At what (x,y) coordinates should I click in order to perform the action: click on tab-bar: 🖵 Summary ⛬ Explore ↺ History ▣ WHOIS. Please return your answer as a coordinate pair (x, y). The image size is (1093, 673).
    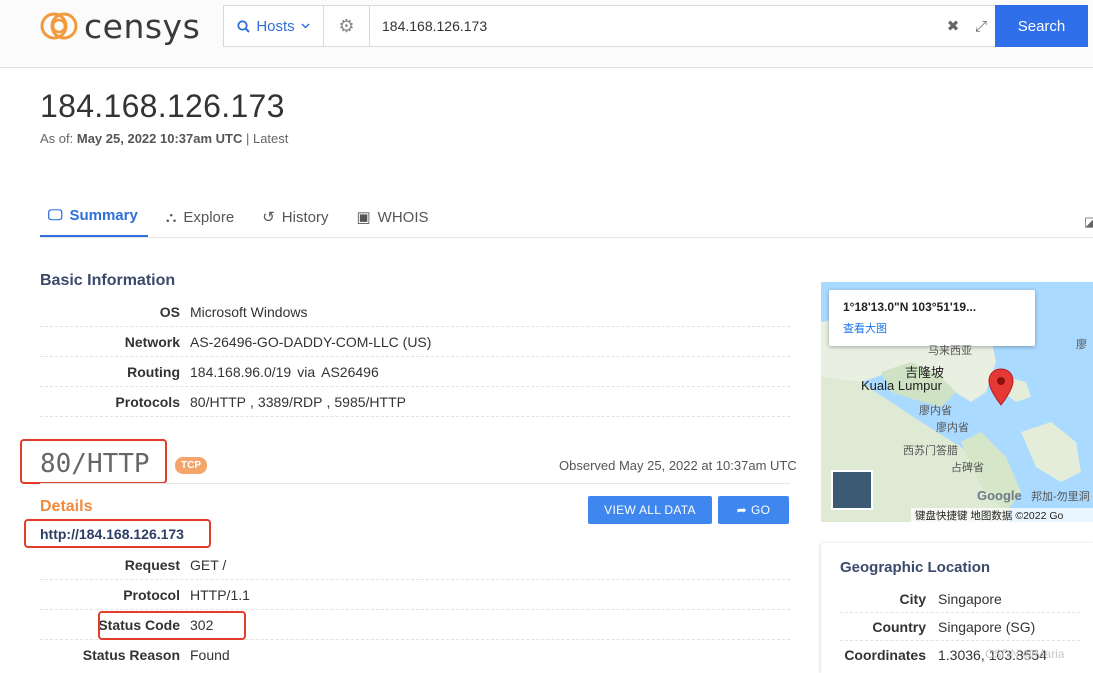
    Looking at the image, I should click on (244, 222).